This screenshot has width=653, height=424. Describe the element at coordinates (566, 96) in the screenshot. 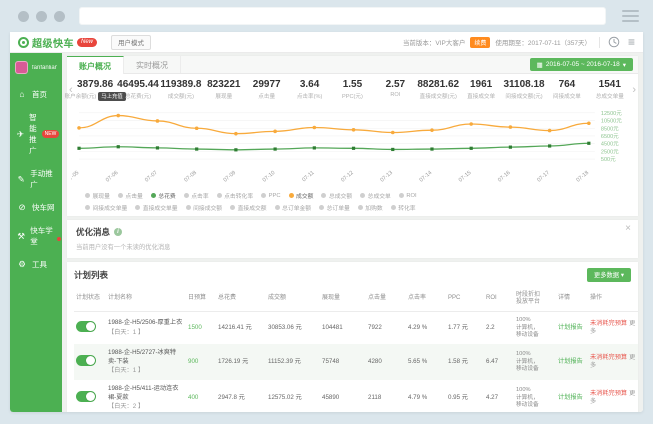

I see `stat-label-text: 间接成交单` at that location.